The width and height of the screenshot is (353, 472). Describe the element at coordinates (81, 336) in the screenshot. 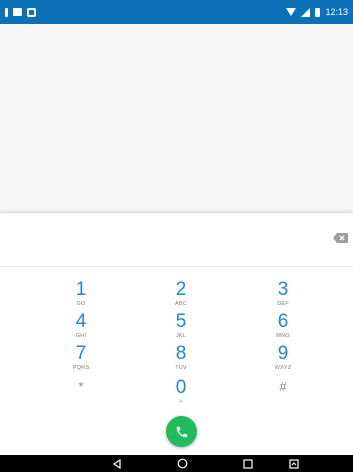

I see `key-letters: GHI` at that location.